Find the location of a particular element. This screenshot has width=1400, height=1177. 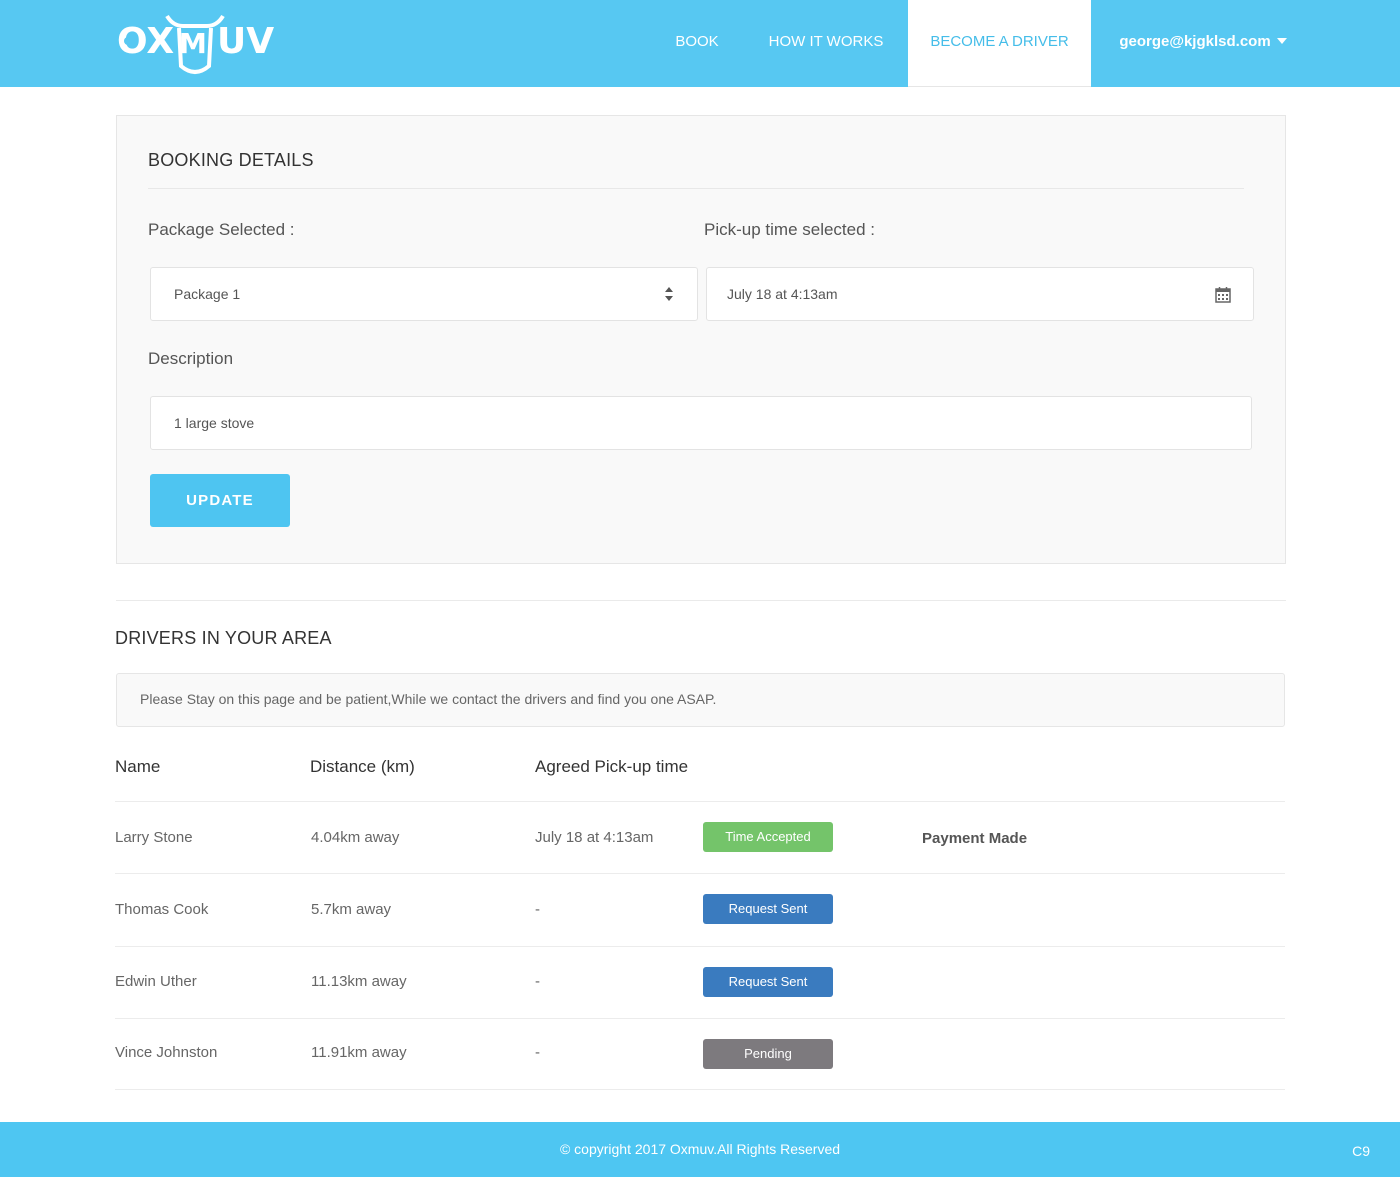

description-value: 1 large stove is located at coordinates (214, 423).